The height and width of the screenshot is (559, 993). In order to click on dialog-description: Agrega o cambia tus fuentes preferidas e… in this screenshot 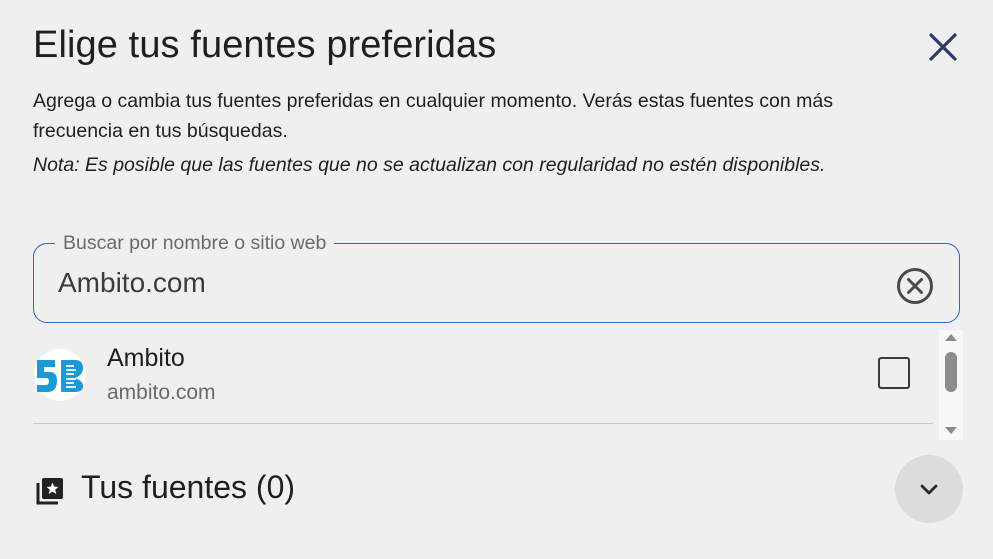, I will do `click(433, 116)`.